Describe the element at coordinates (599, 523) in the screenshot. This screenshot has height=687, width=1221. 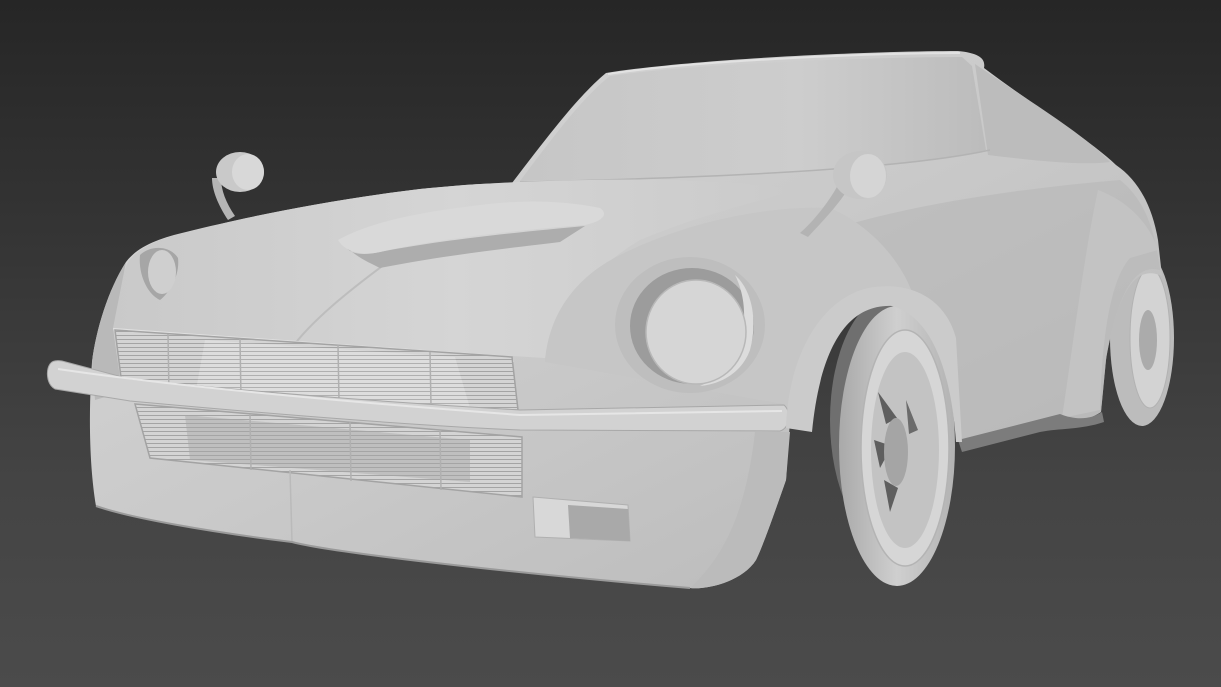
I see `turn-signal-recess` at that location.